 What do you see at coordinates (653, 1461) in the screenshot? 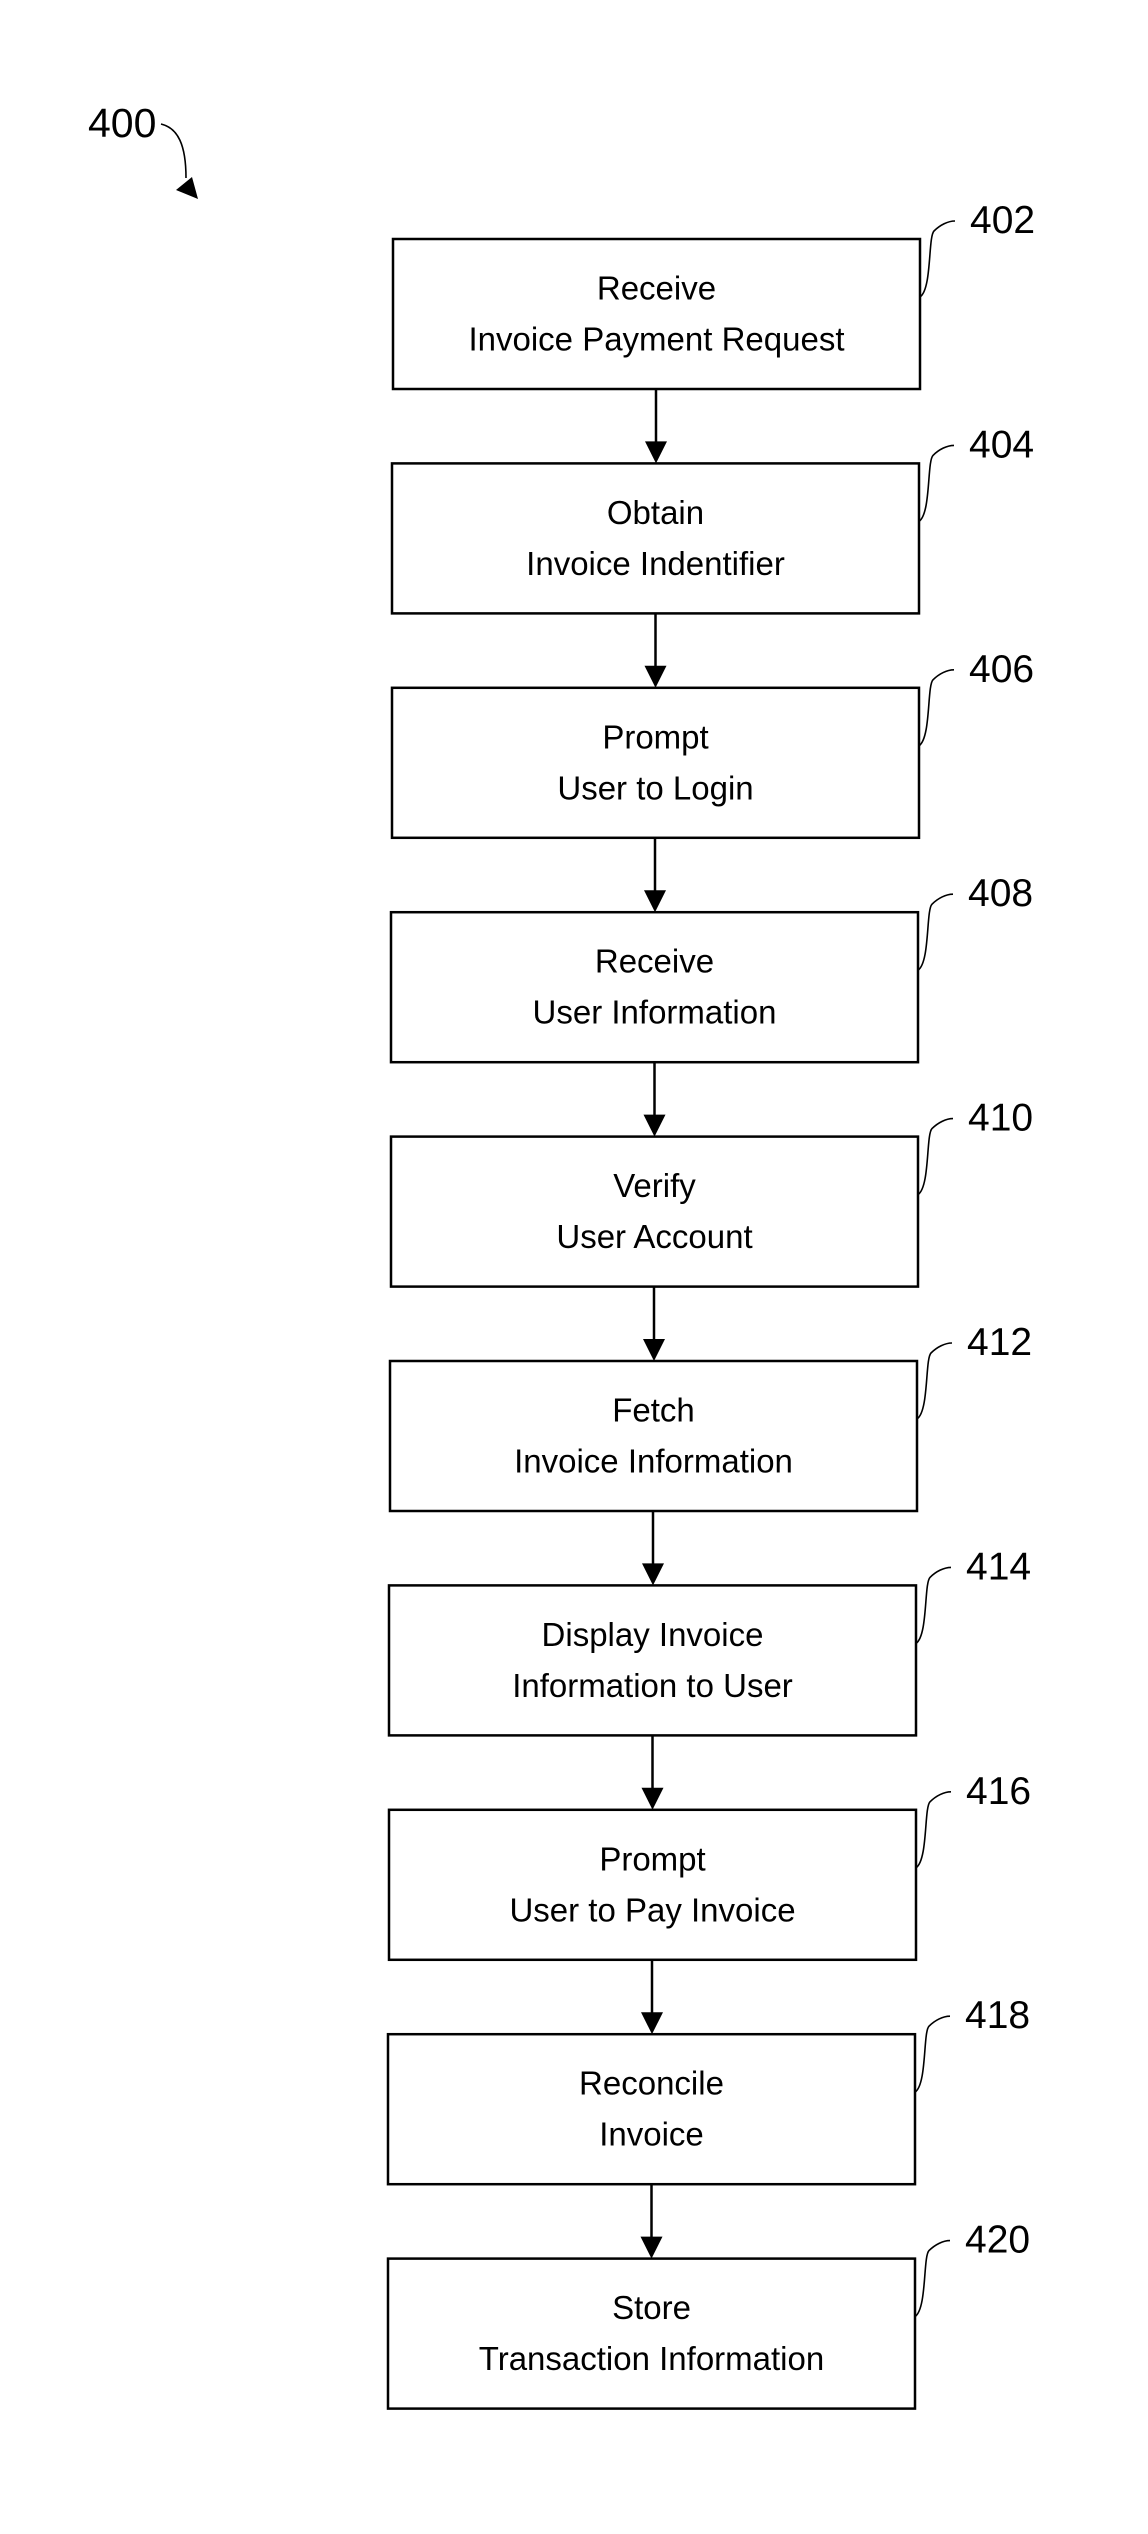
I see `step-text-line: Invoice Information` at bounding box center [653, 1461].